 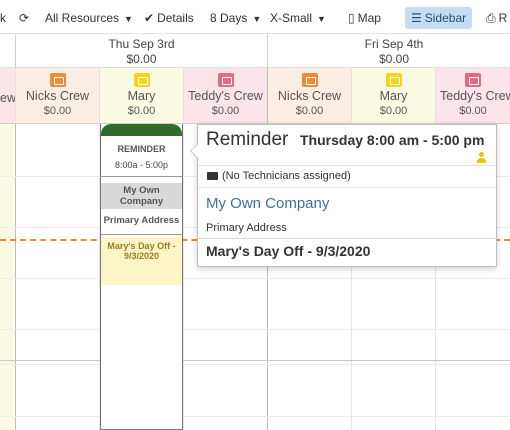 I want to click on print-icon: ⎙, so click(x=491, y=18).